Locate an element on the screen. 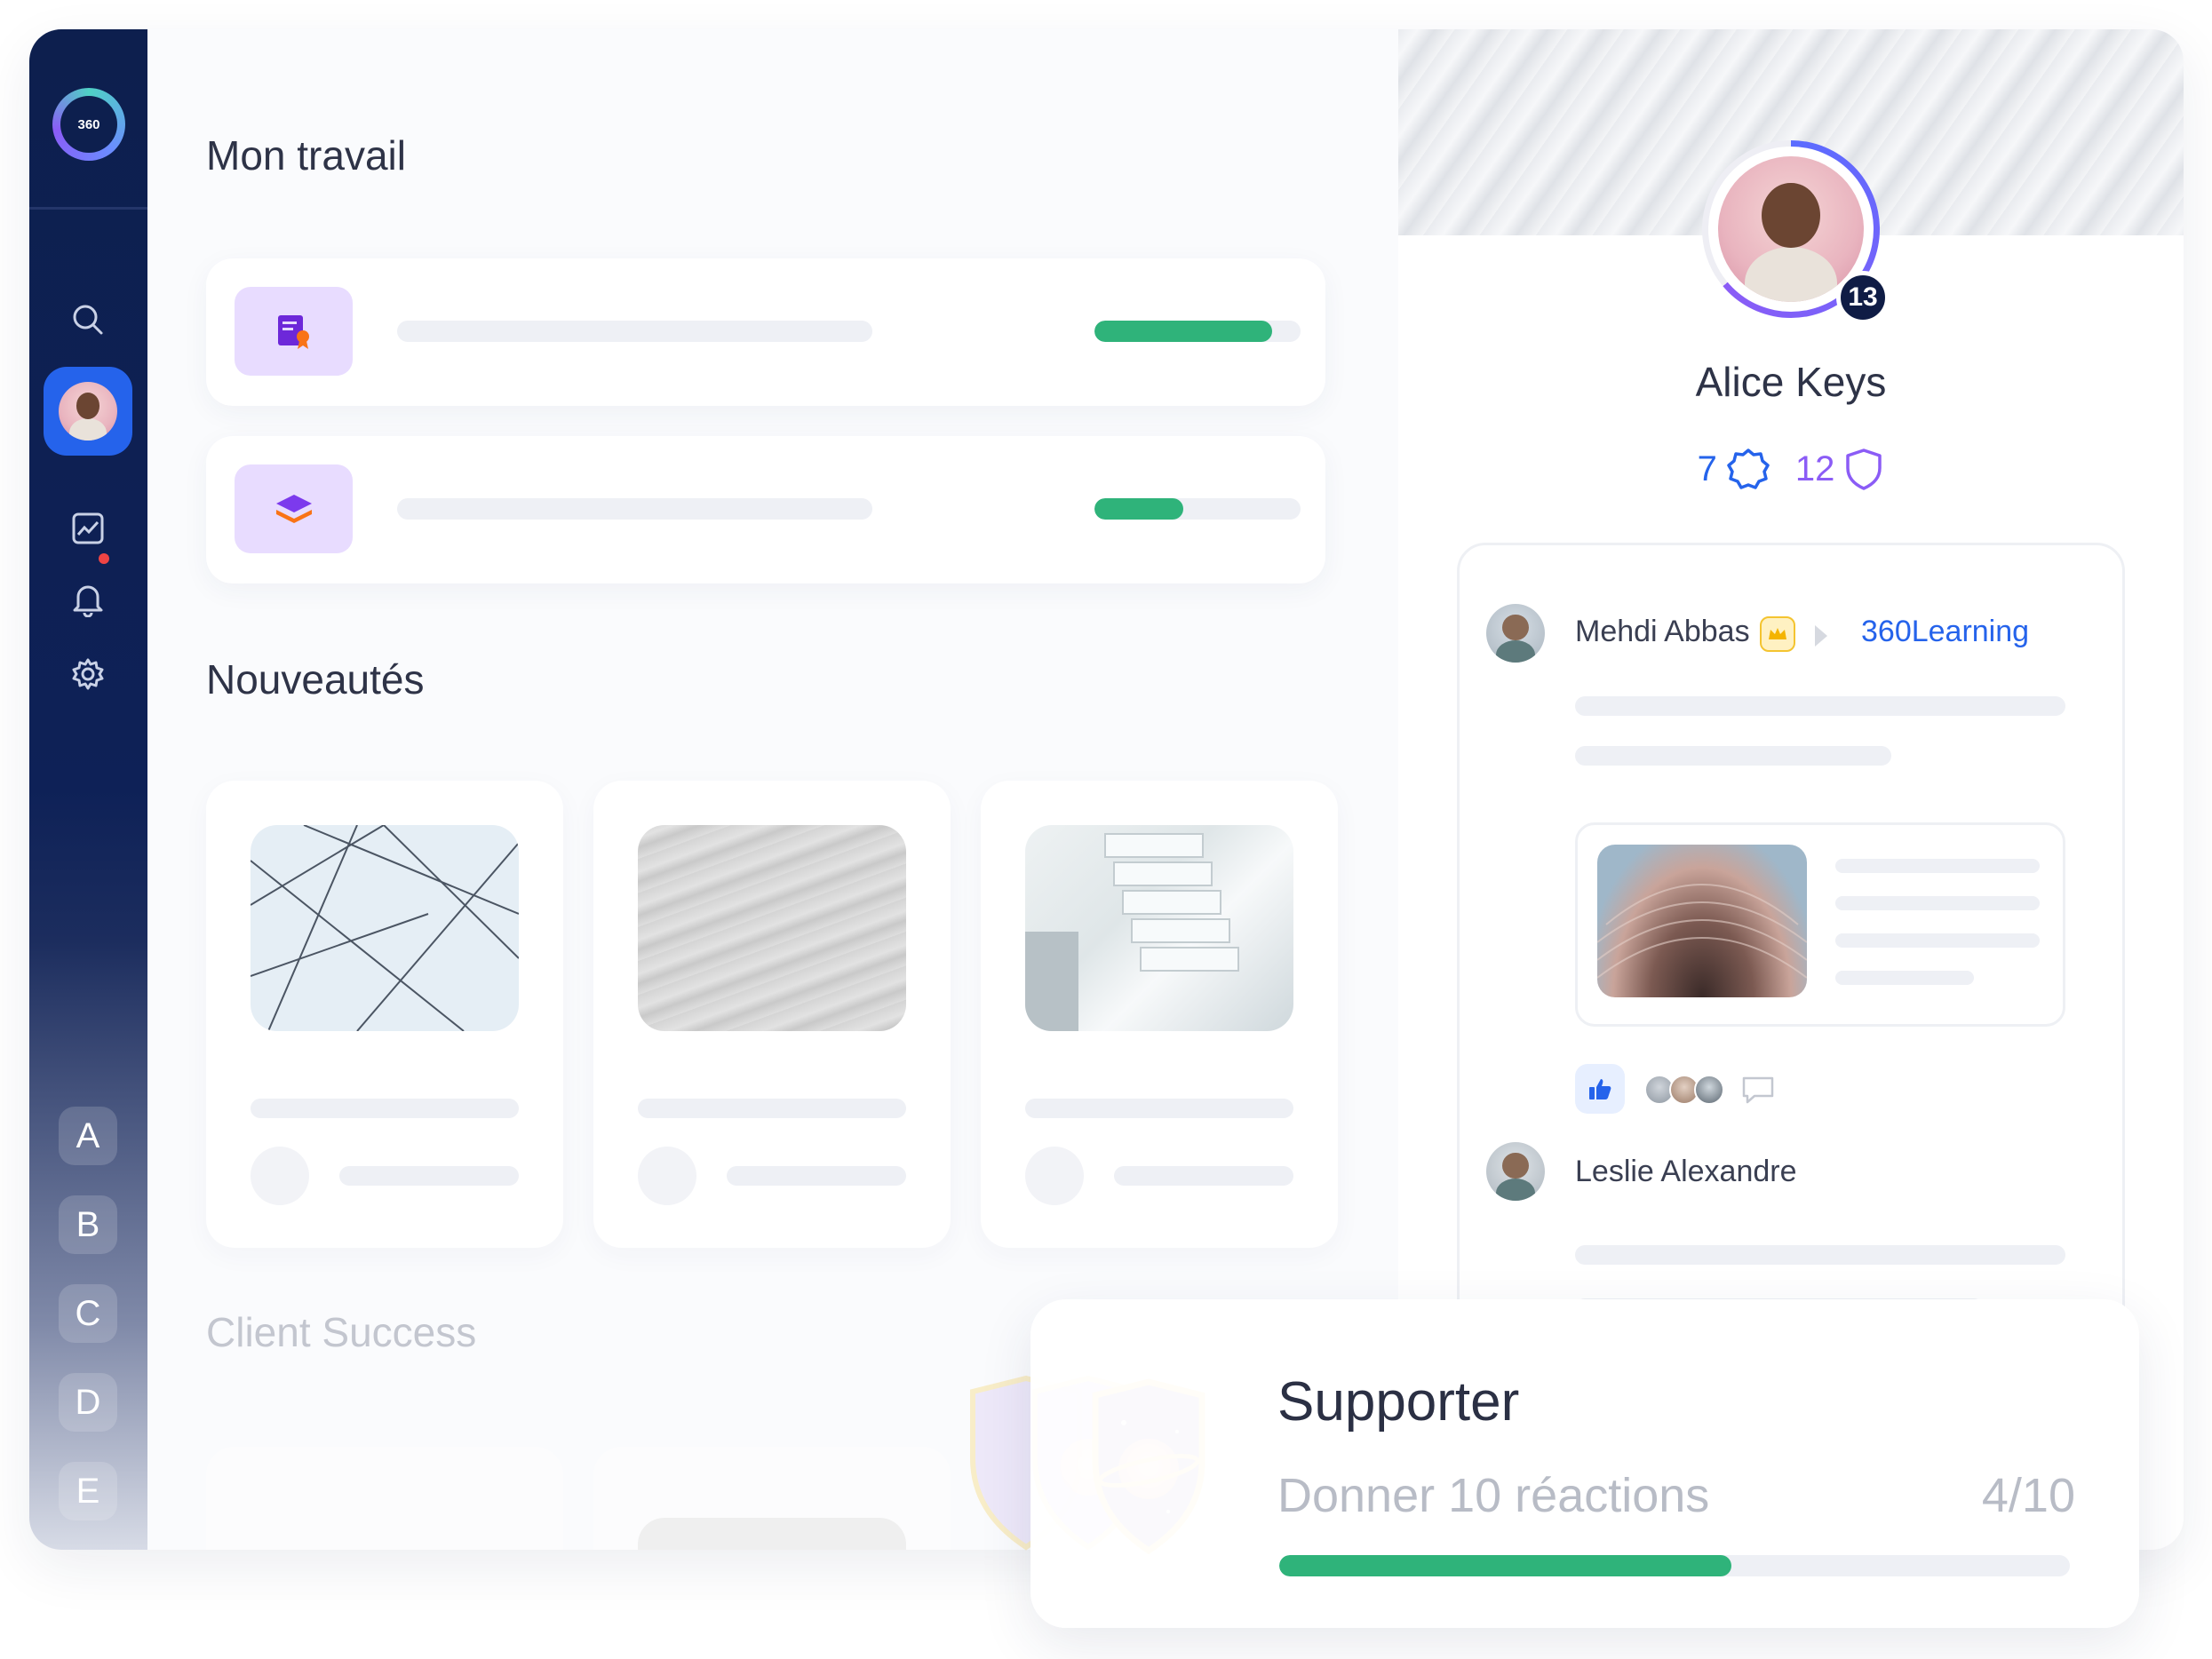  app-logo: 360 is located at coordinates (89, 124).